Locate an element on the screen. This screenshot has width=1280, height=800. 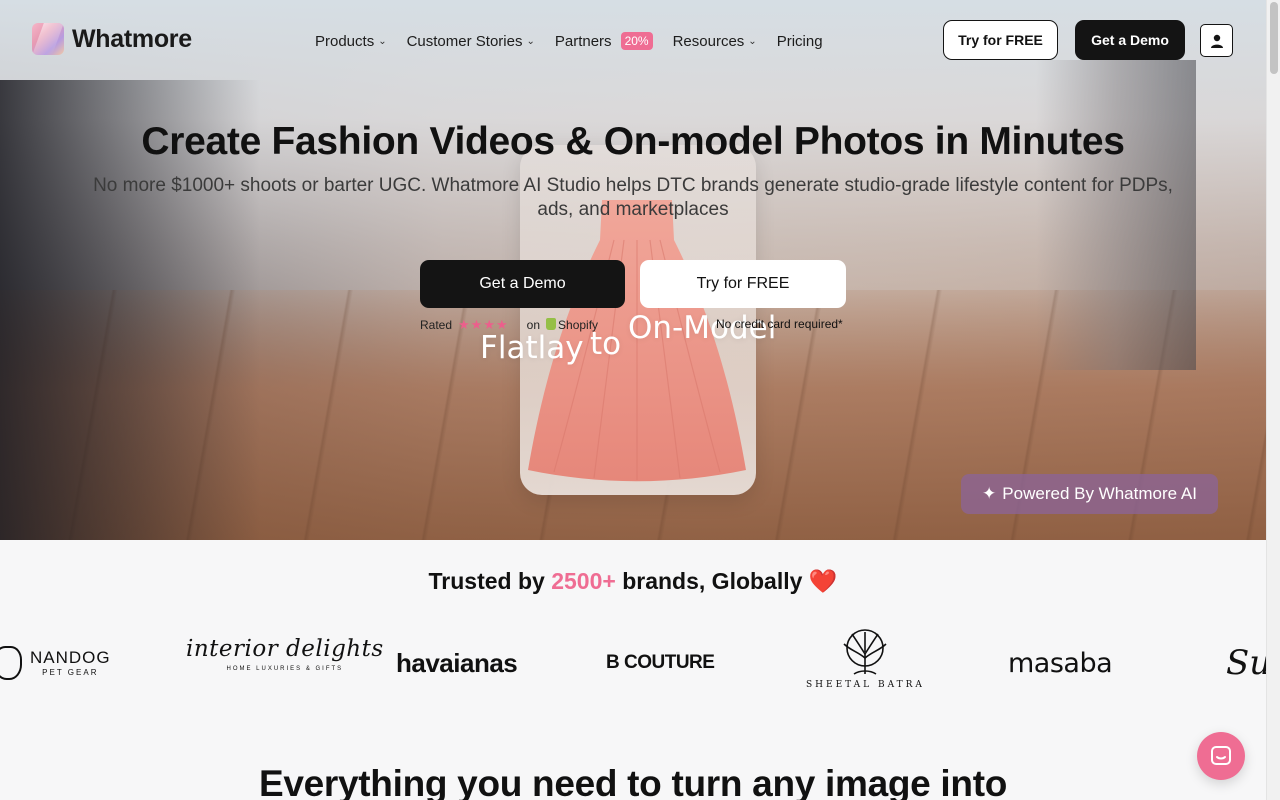
shopify-label: Shopify is located at coordinates (578, 325).